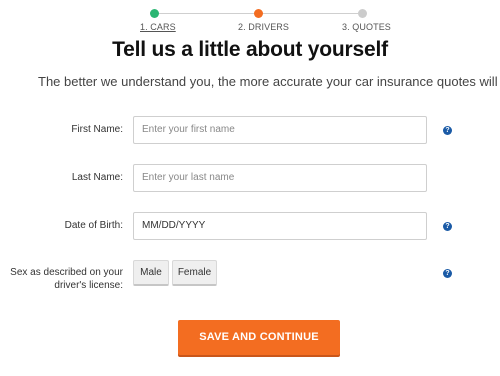 This screenshot has width=500, height=376. I want to click on first-name-input: Enter your first name, so click(280, 130).